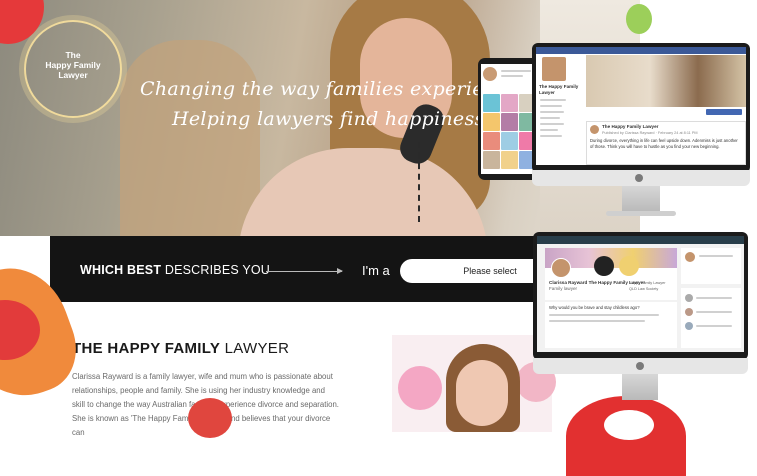  I want to click on decor-white-blob, so click(629, 425).